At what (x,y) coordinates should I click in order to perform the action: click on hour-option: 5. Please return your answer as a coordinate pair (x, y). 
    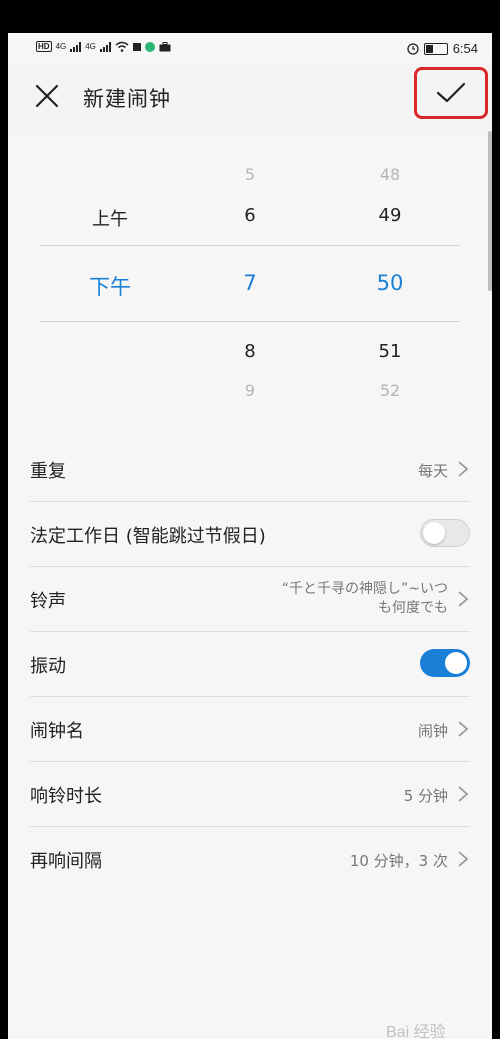
    Looking at the image, I should click on (250, 174).